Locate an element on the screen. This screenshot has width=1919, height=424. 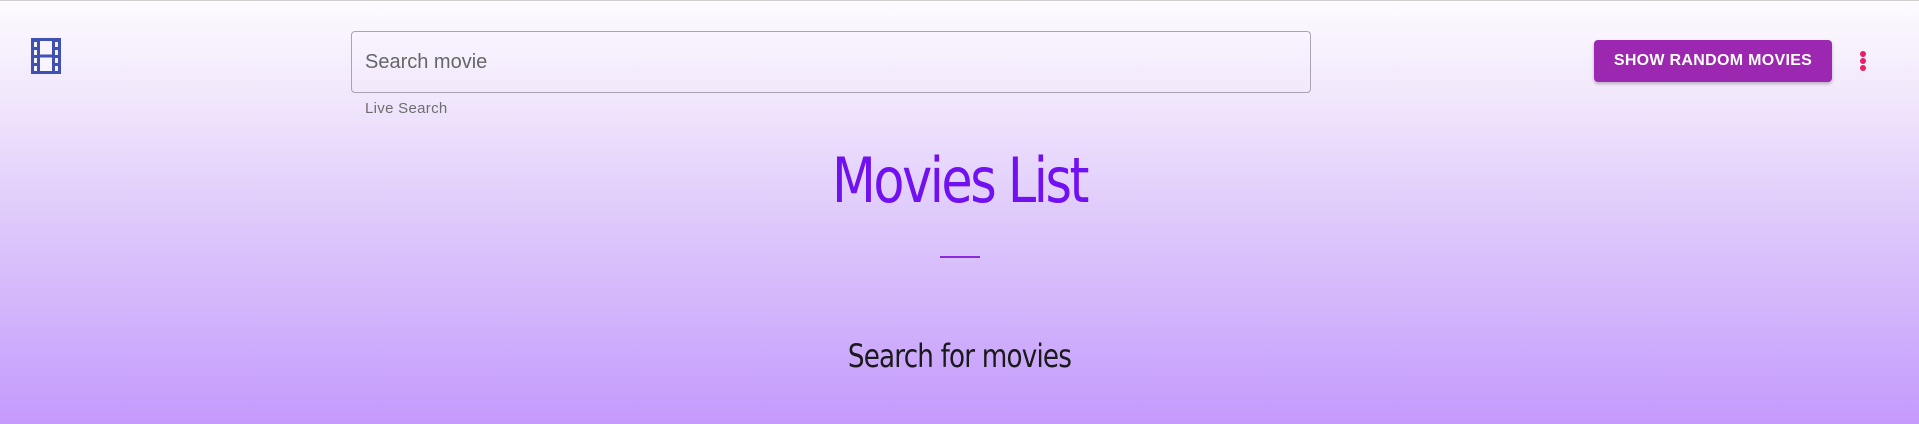
title-divider is located at coordinates (960, 257).